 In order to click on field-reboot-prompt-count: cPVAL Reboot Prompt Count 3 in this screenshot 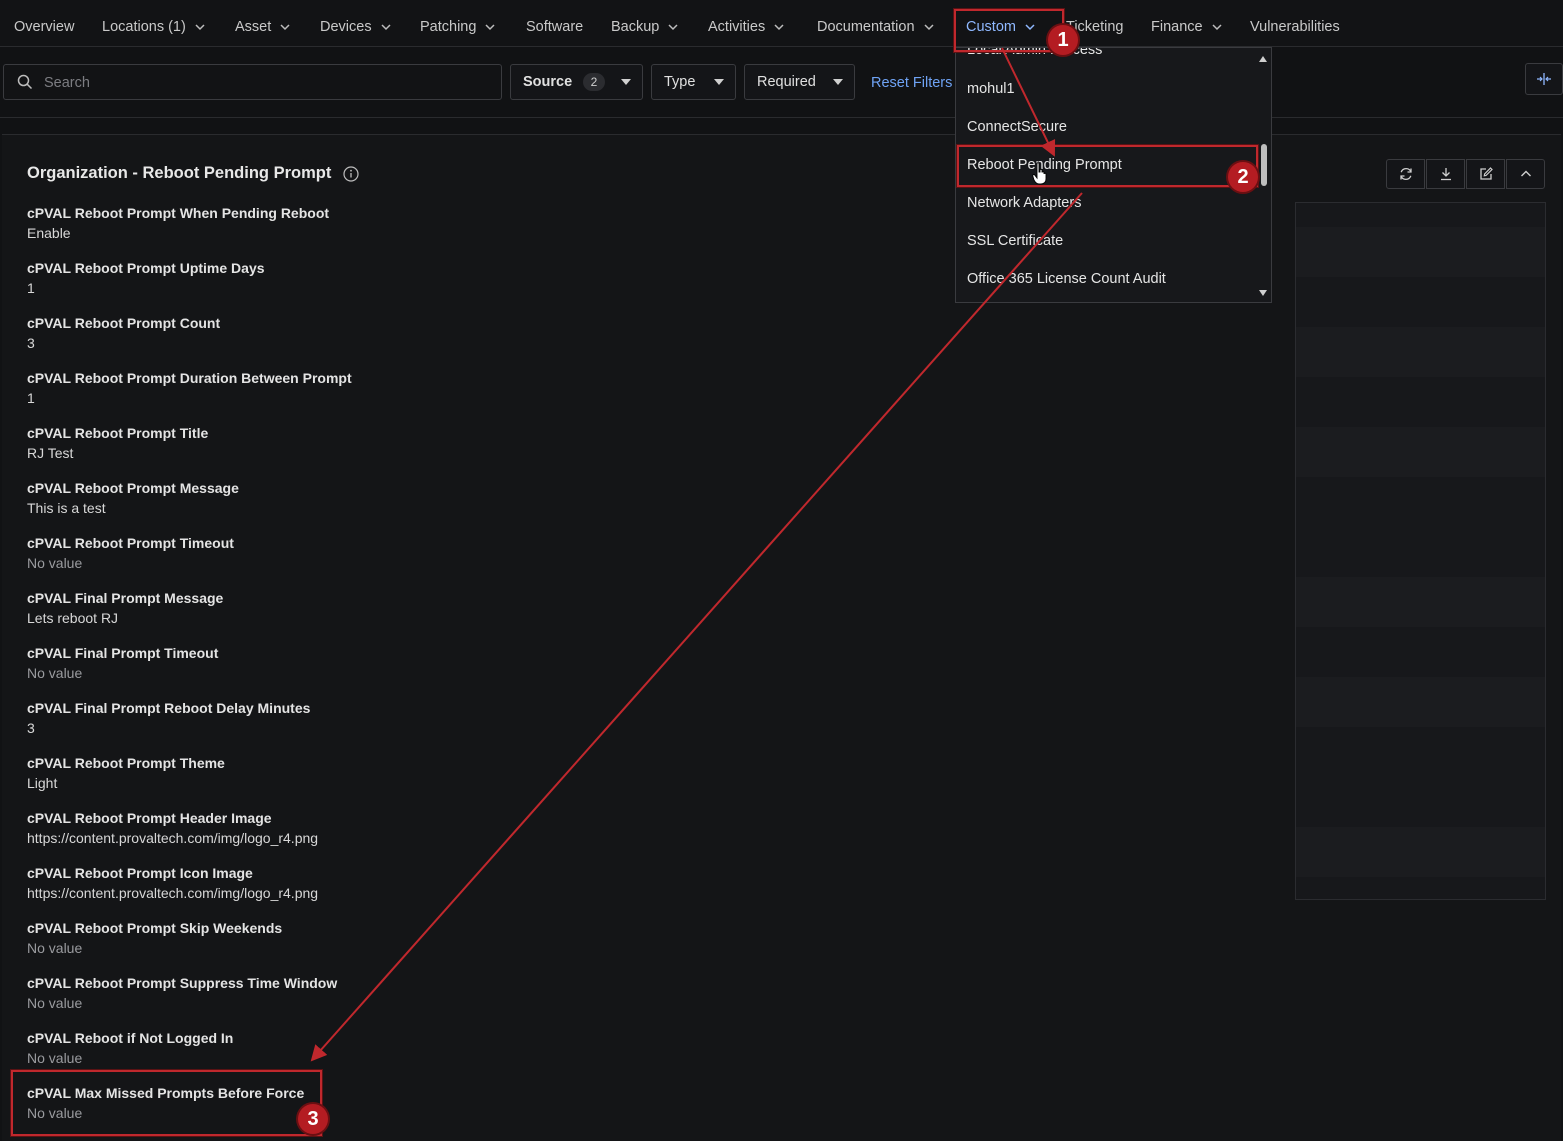, I will do `click(123, 333)`.